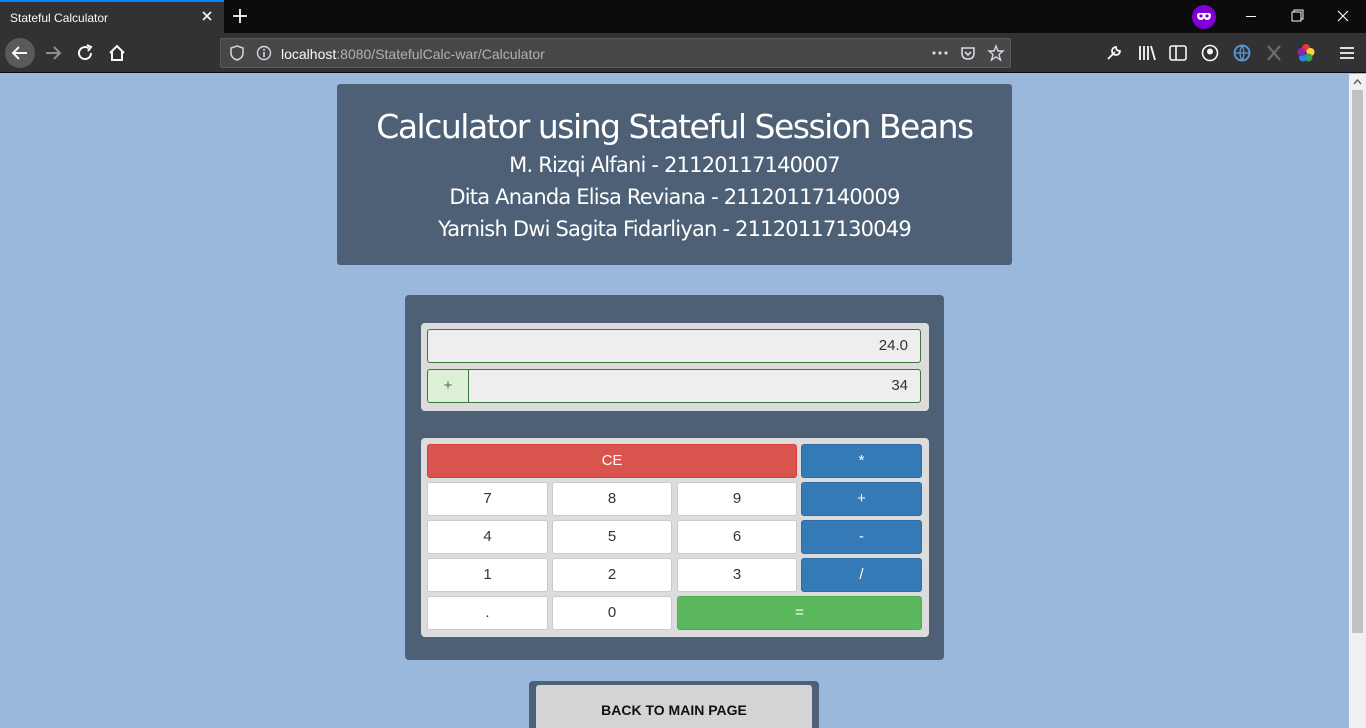 The height and width of the screenshot is (728, 1366). I want to click on add-button: +, so click(861, 499).